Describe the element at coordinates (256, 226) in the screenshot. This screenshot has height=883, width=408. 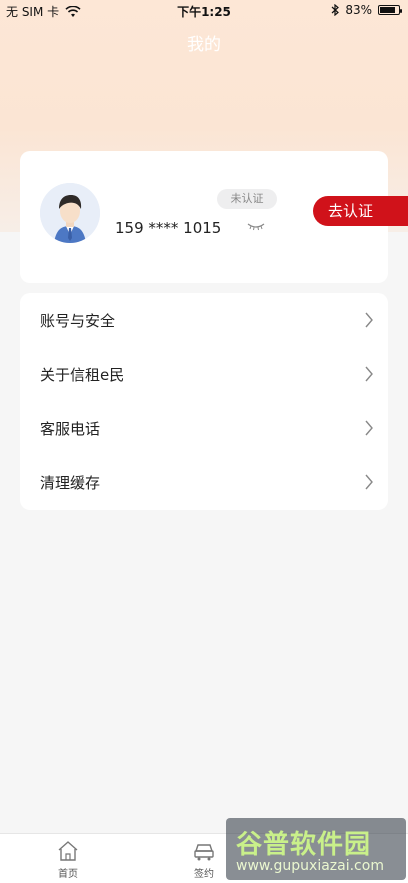
I see `eye-closed-icon` at that location.